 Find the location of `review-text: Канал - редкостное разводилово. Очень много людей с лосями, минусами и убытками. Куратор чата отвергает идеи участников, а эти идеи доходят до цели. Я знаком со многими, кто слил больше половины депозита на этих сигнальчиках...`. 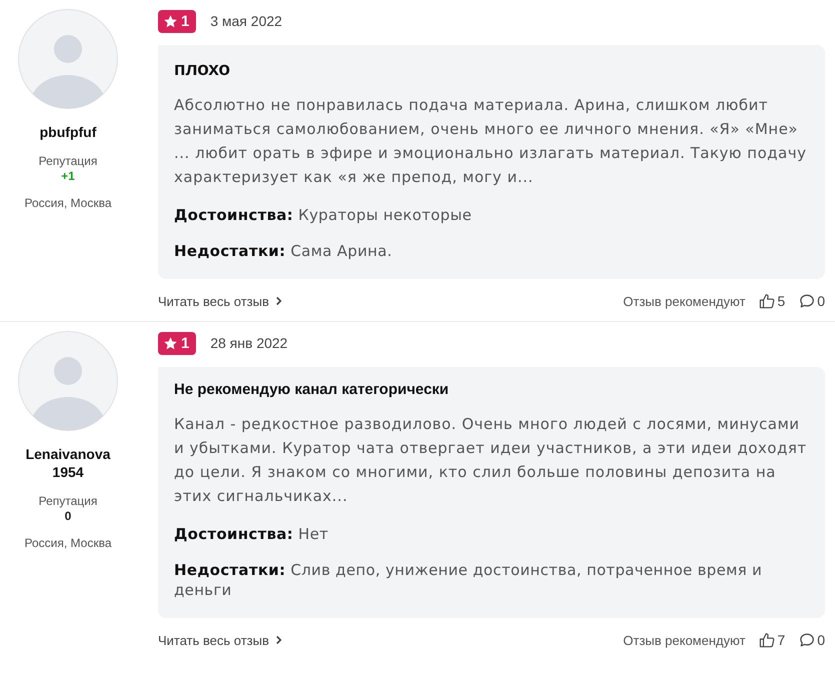

review-text: Канал - редкостное разводилово. Очень много людей с лосями, минусами и убытками. Куратор чата отвергает идеи участников, а эти идеи доходят до цели. Я знаком со многими, кто слил больше половины депозита на этих сигнальчиках... is located at coordinates (491, 460).